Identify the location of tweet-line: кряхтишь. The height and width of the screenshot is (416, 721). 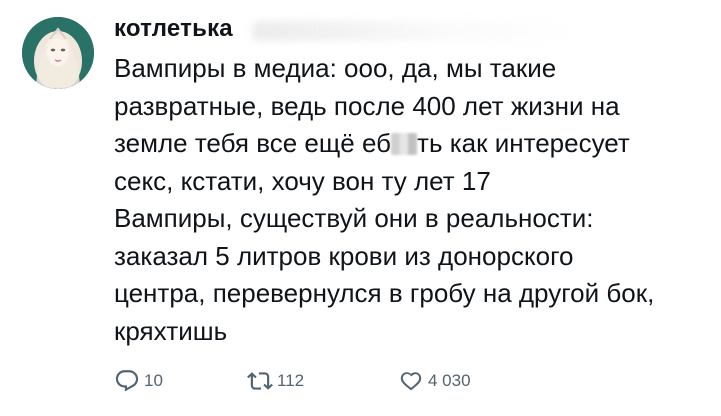
(171, 330).